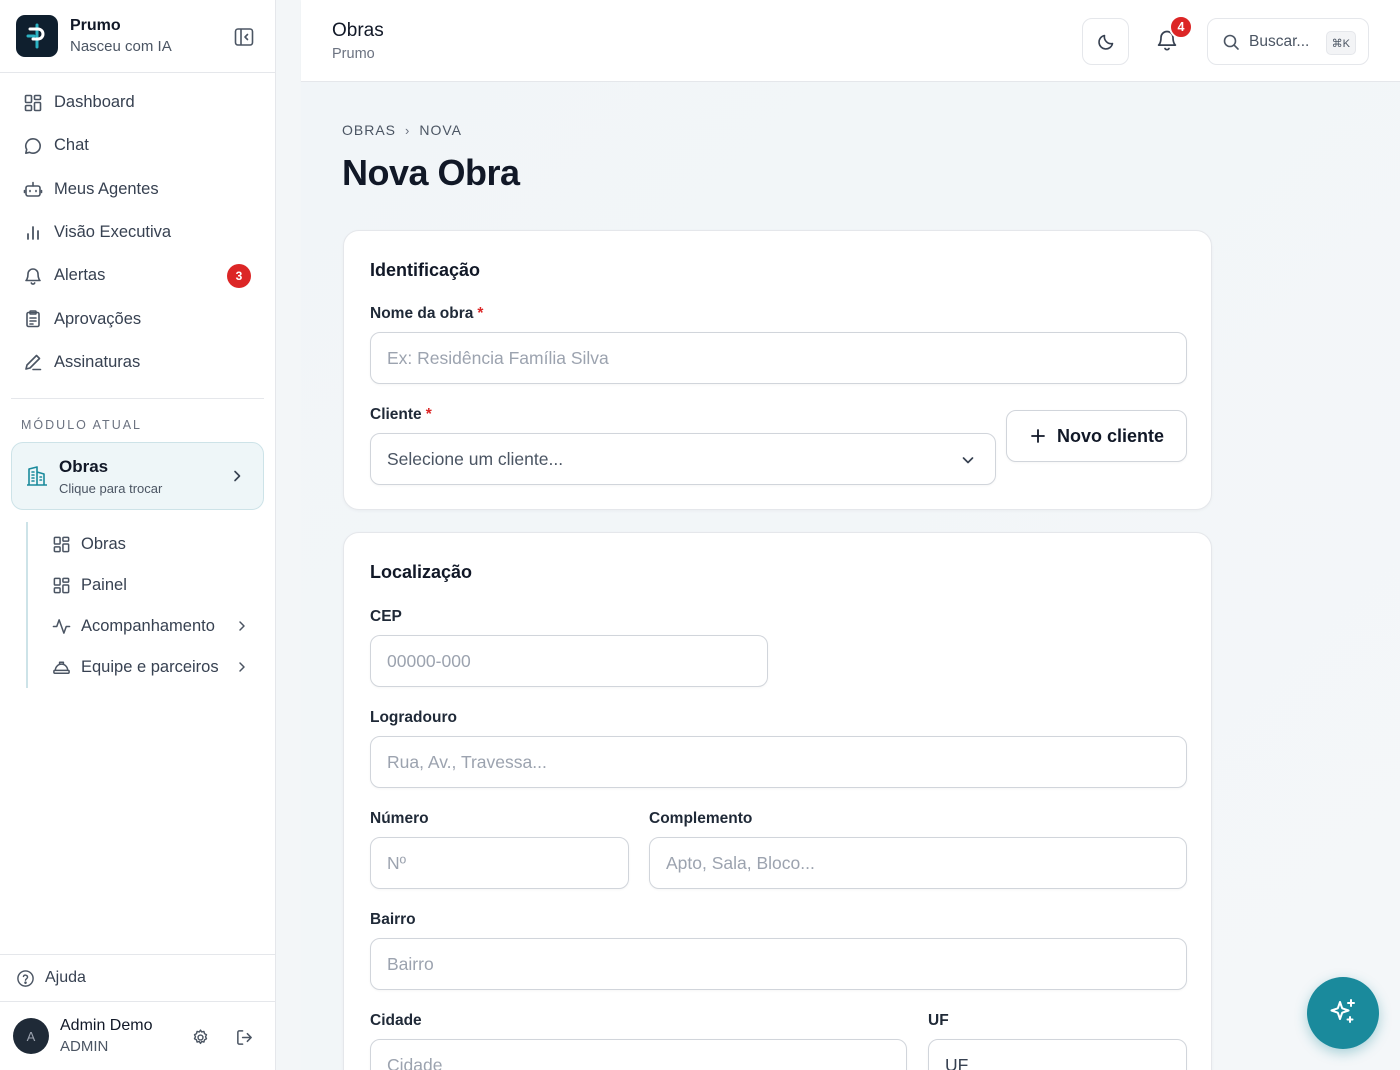 This screenshot has height=1070, width=1400. What do you see at coordinates (33, 189) in the screenshot?
I see `bot-icon` at bounding box center [33, 189].